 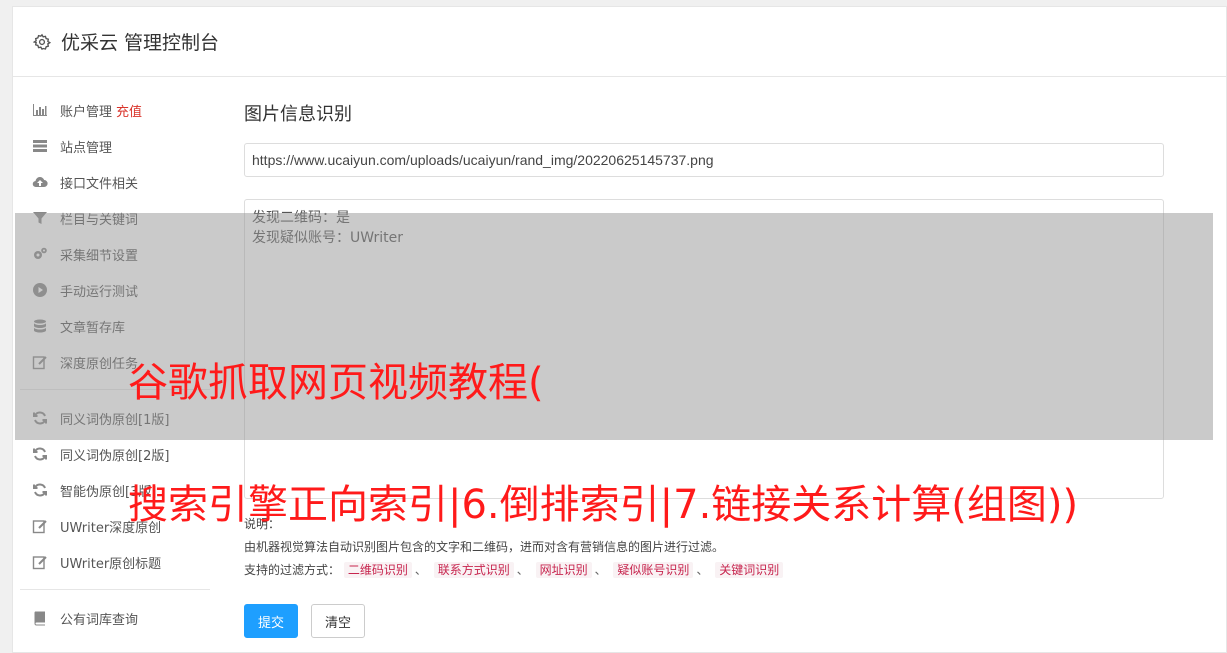 I want to click on filter-tag-contact: 联系方式识别, so click(x=473, y=570).